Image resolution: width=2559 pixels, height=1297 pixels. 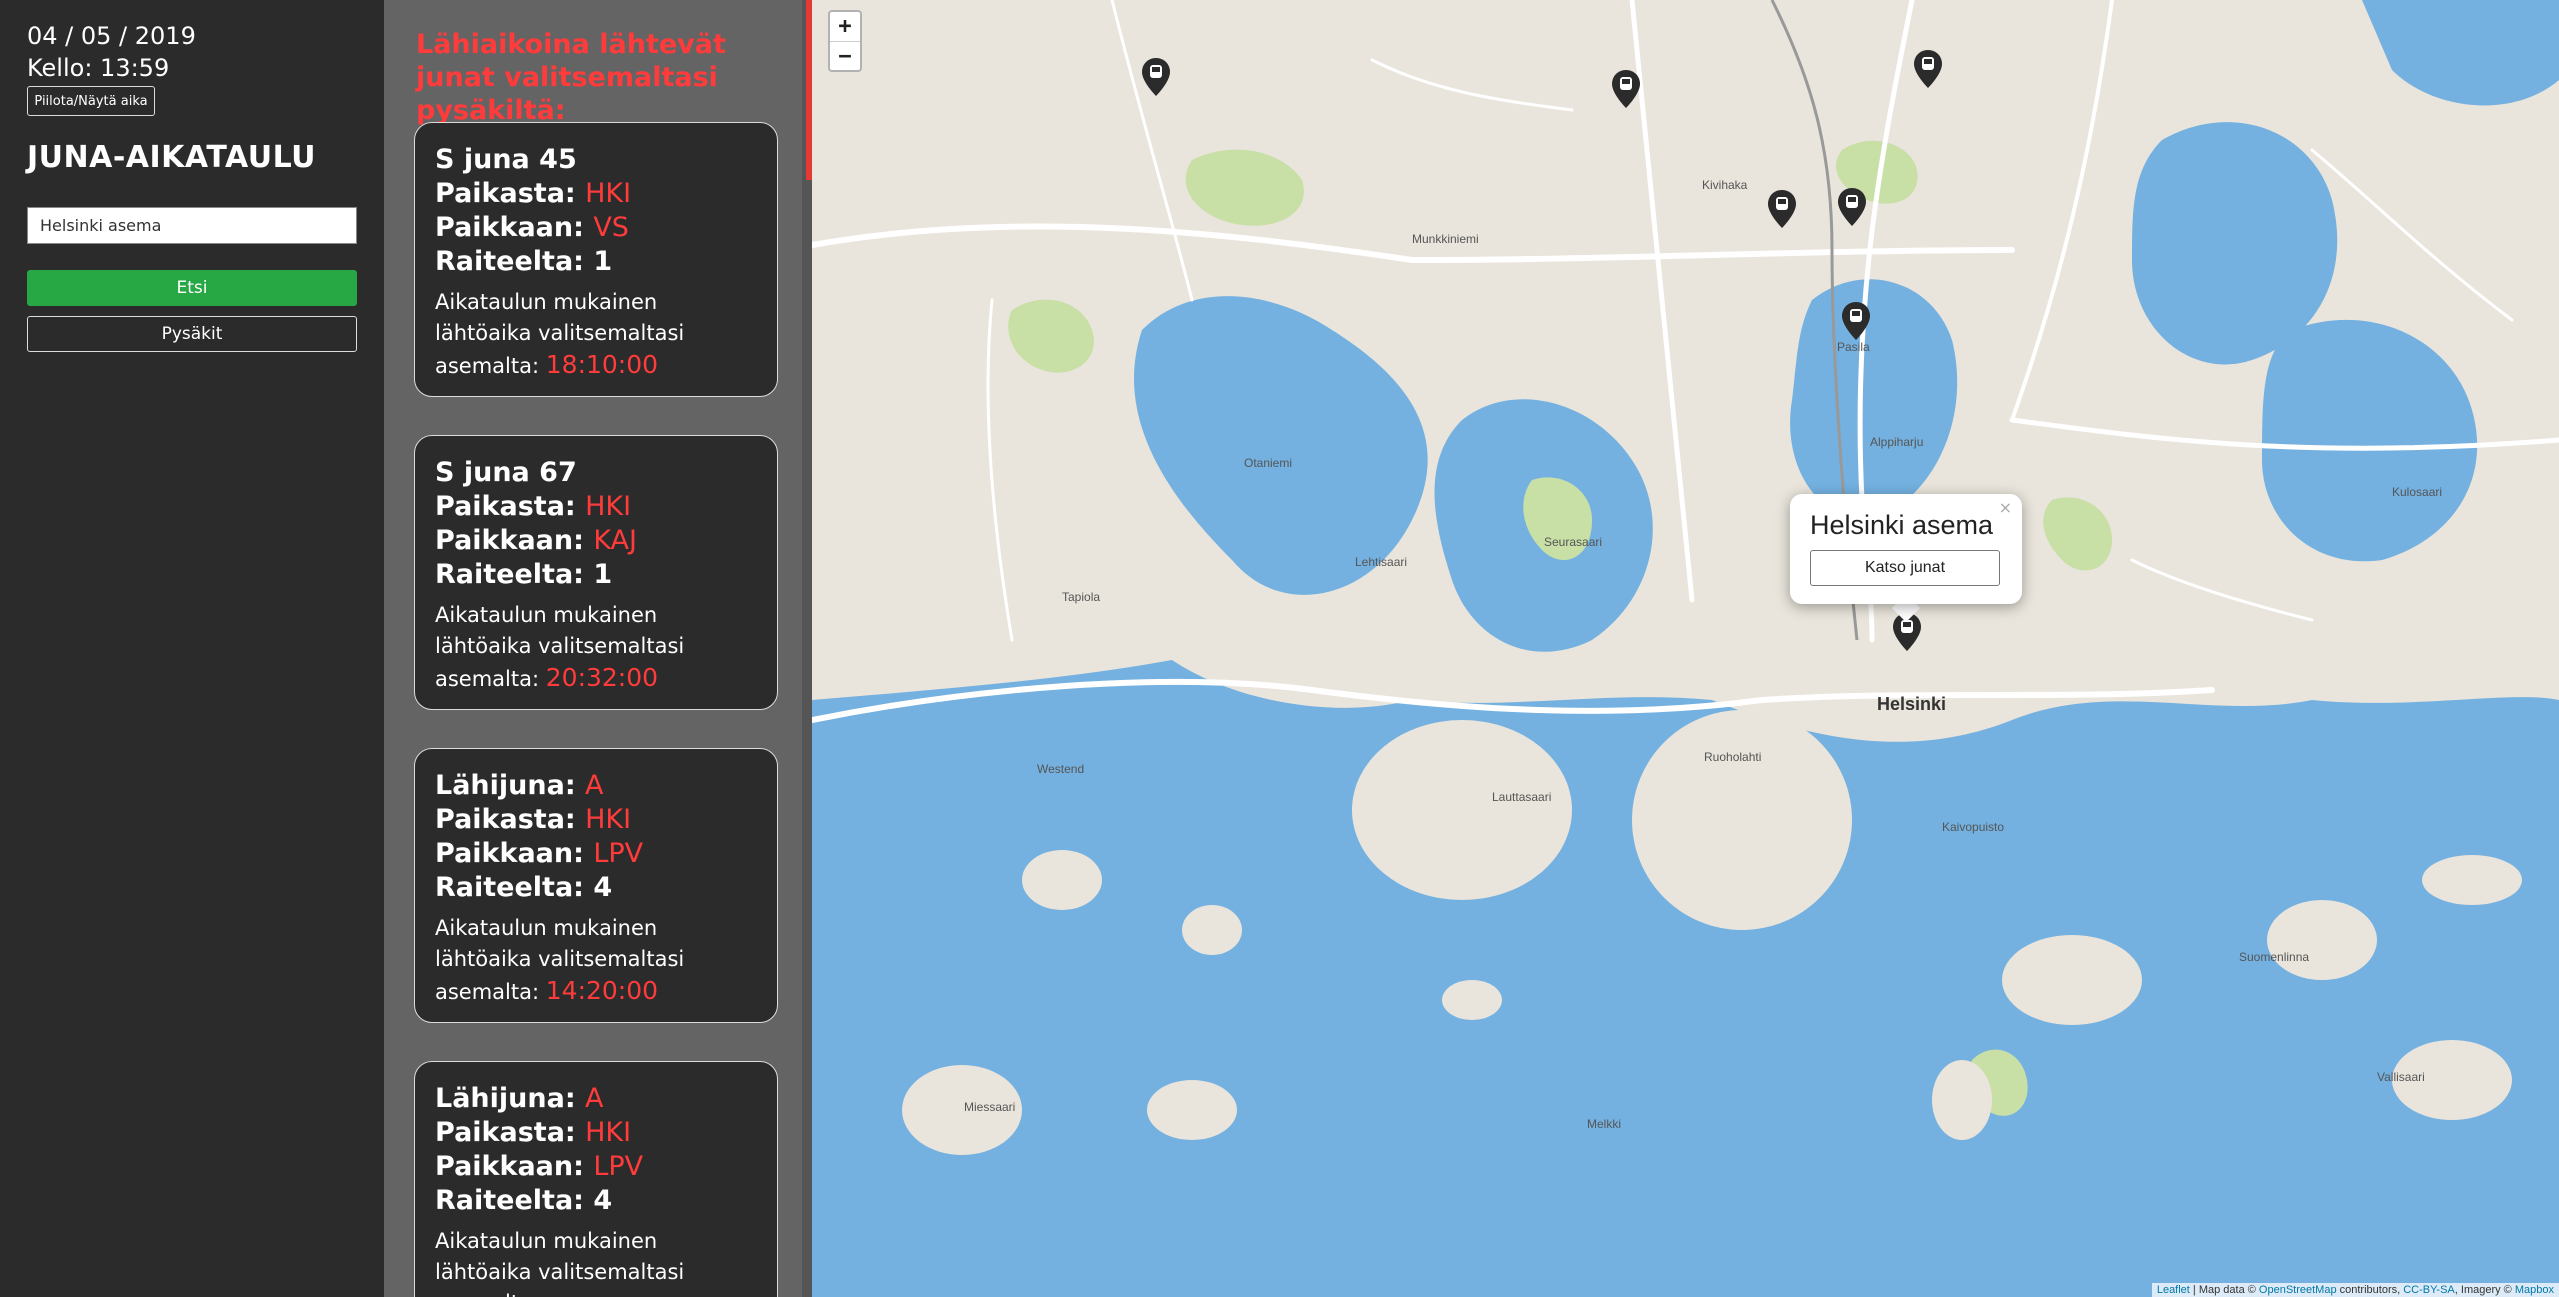 I want to click on train-to: Paikkaan: VS, so click(x=596, y=228).